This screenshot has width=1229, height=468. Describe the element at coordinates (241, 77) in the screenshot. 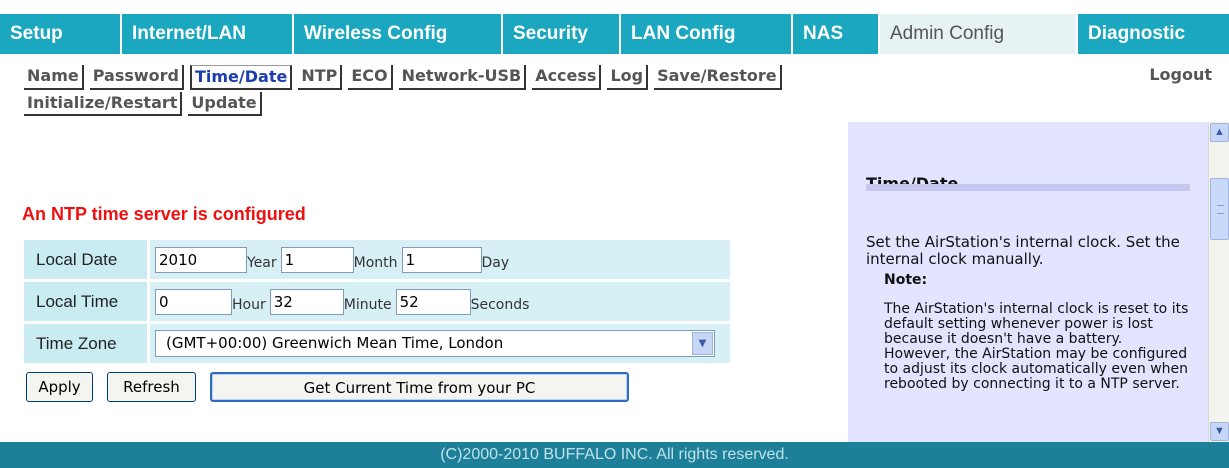

I see `subnav-time-date: Time/Date` at that location.